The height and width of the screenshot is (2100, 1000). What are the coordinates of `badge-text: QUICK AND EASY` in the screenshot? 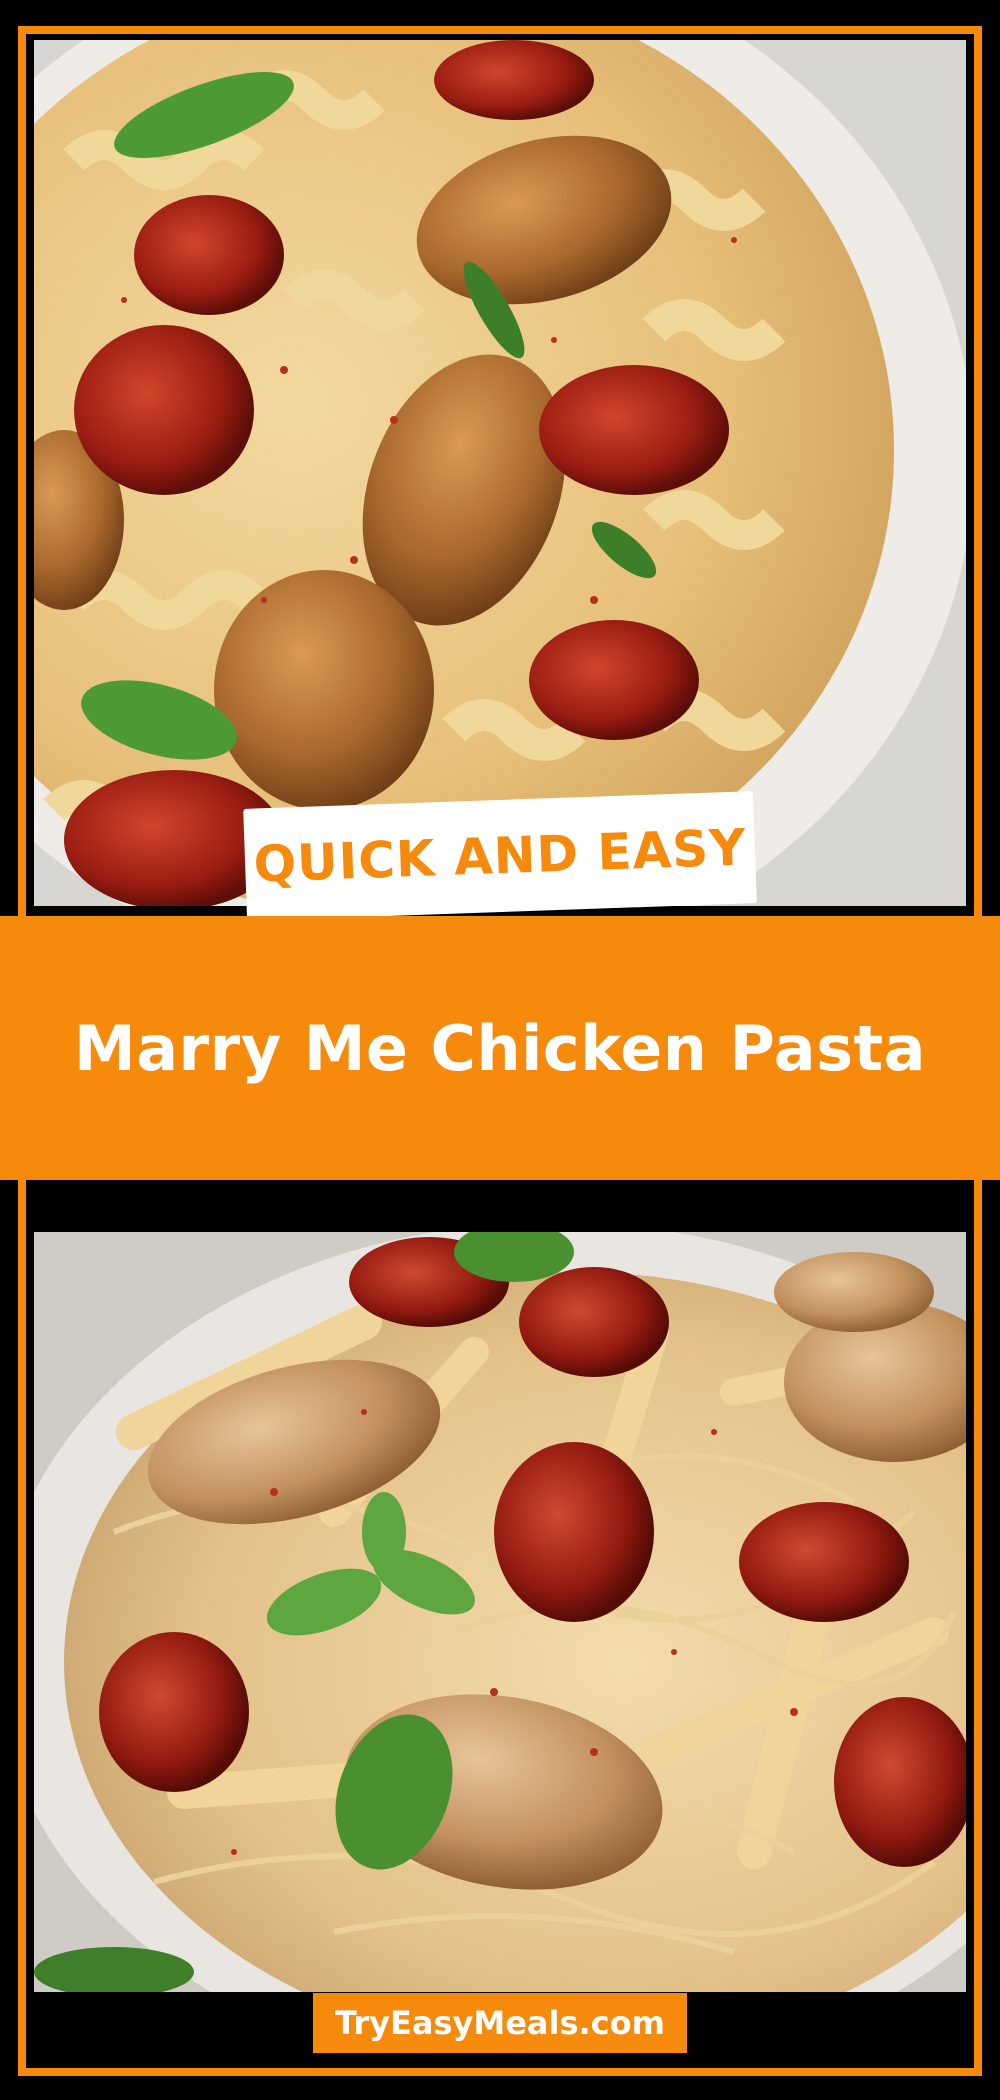 It's located at (500, 856).